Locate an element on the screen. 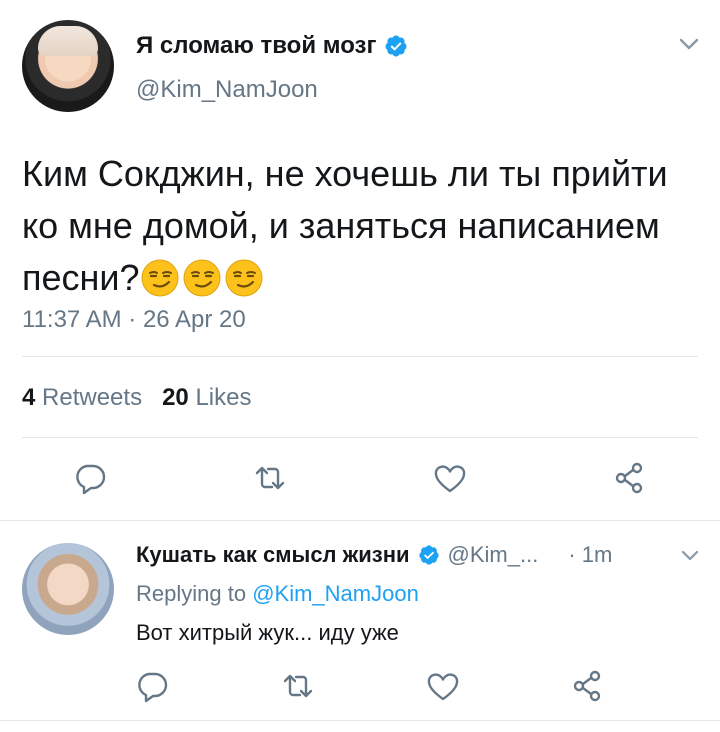 Image resolution: width=720 pixels, height=732 pixels. reply-author-row: Кушать как смысл жизни @Kim_... · 1m is located at coordinates (374, 555).